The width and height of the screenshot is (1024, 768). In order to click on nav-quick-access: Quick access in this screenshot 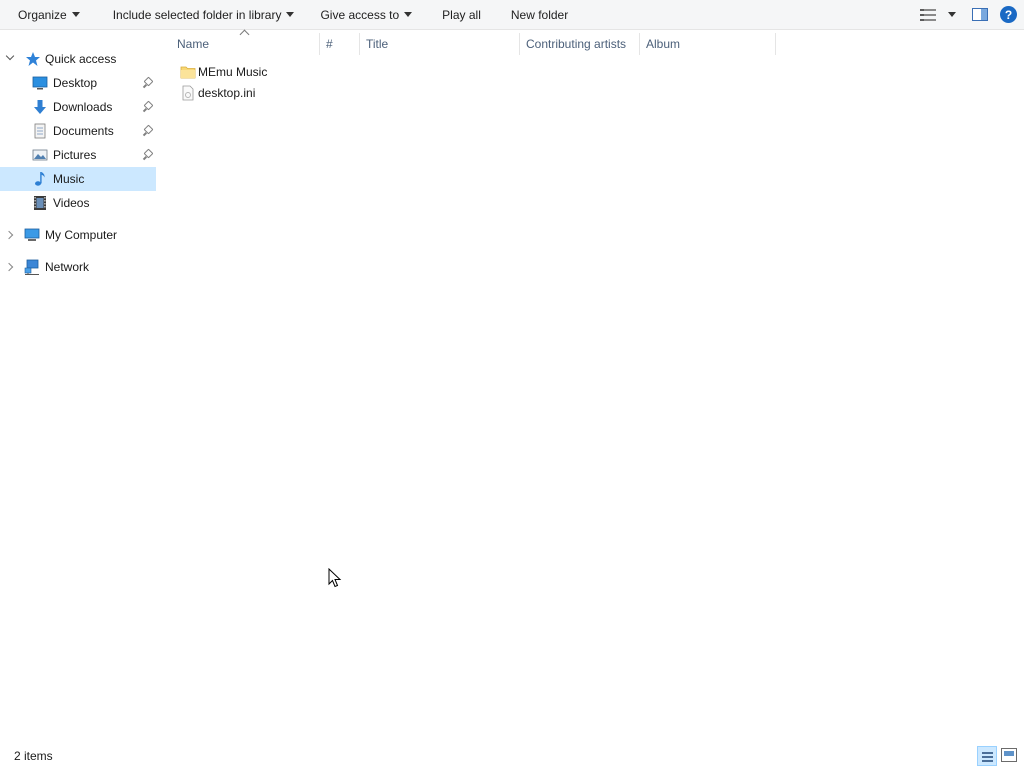, I will do `click(78, 59)`.